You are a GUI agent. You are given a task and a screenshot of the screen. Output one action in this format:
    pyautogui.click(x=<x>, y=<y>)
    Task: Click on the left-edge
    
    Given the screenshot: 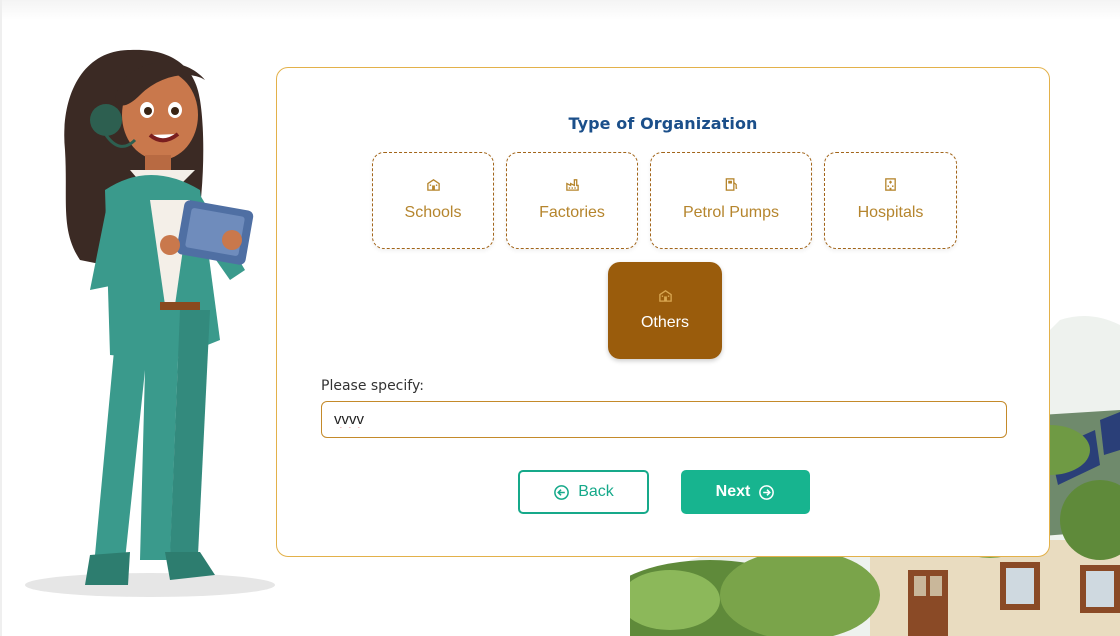 What is the action you would take?
    pyautogui.click(x=1, y=318)
    